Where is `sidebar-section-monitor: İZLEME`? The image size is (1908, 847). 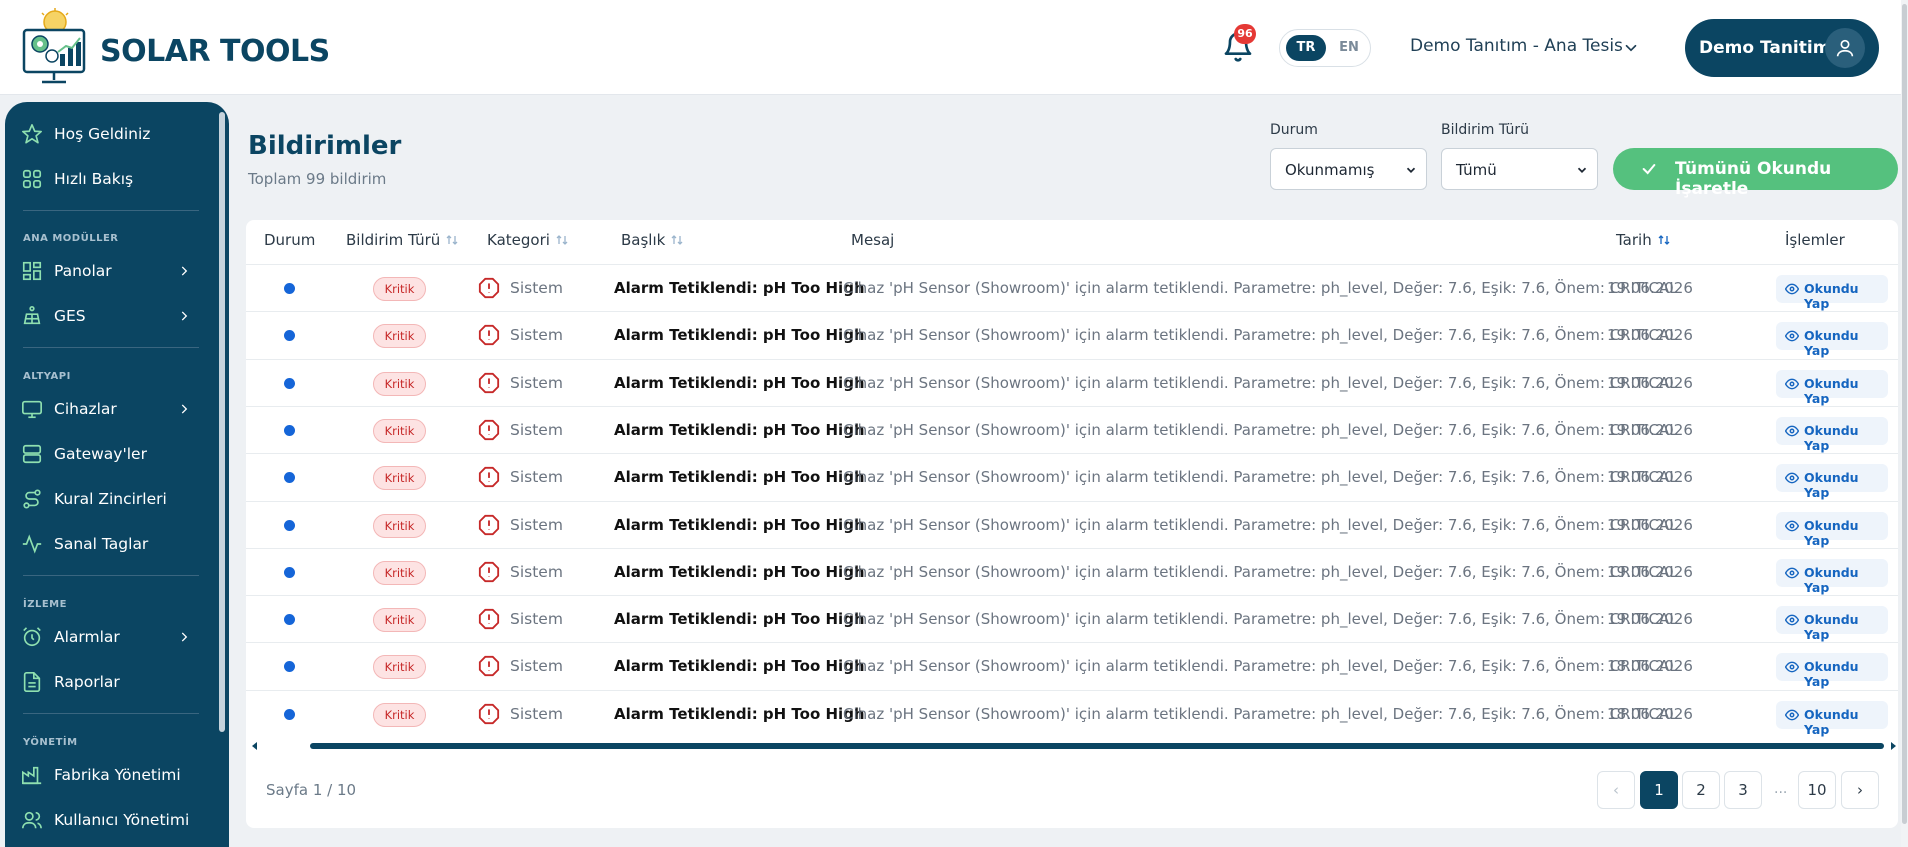 sidebar-section-monitor: İZLEME is located at coordinates (45, 604).